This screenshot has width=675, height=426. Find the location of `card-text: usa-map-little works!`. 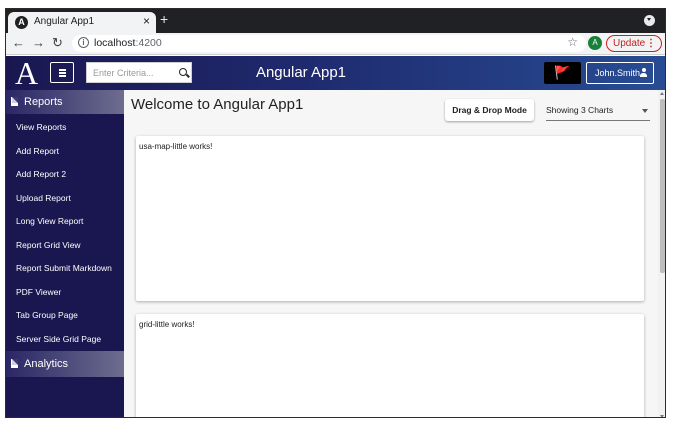

card-text: usa-map-little works! is located at coordinates (176, 146).